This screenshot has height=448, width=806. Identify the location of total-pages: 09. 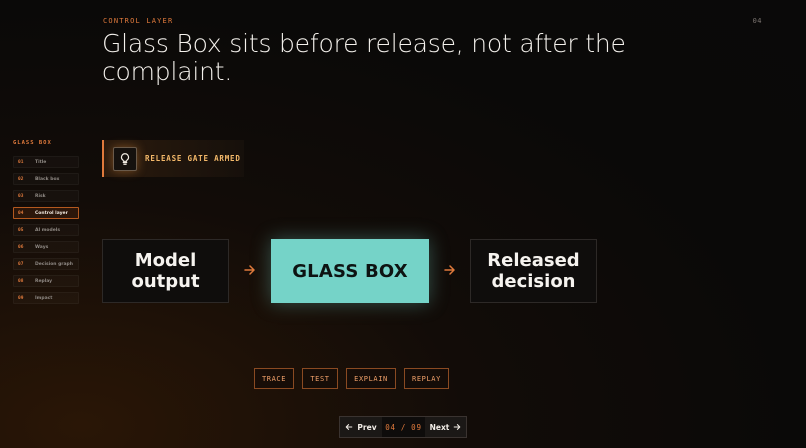
(416, 427).